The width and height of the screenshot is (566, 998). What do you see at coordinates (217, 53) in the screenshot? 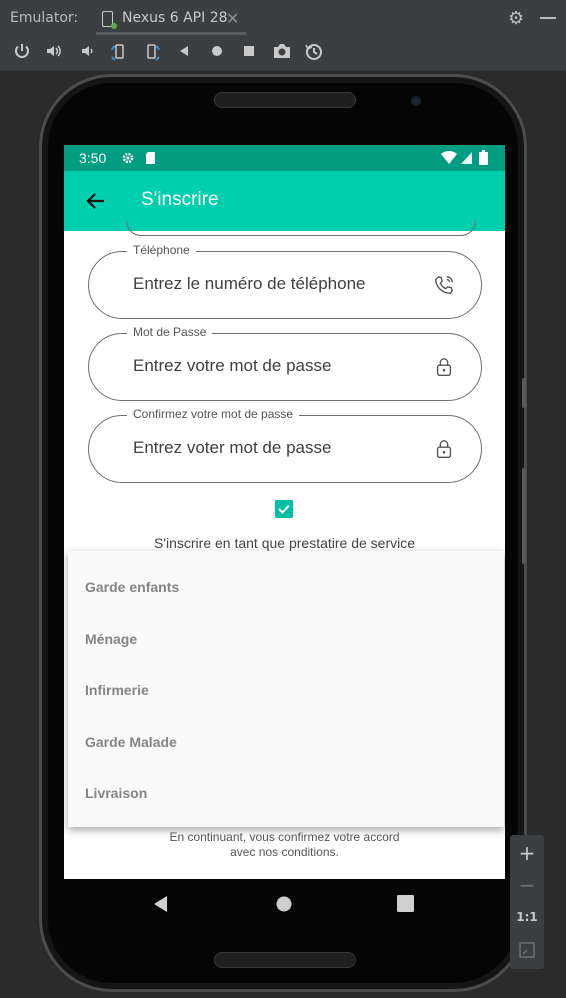
I see `home-icon` at bounding box center [217, 53].